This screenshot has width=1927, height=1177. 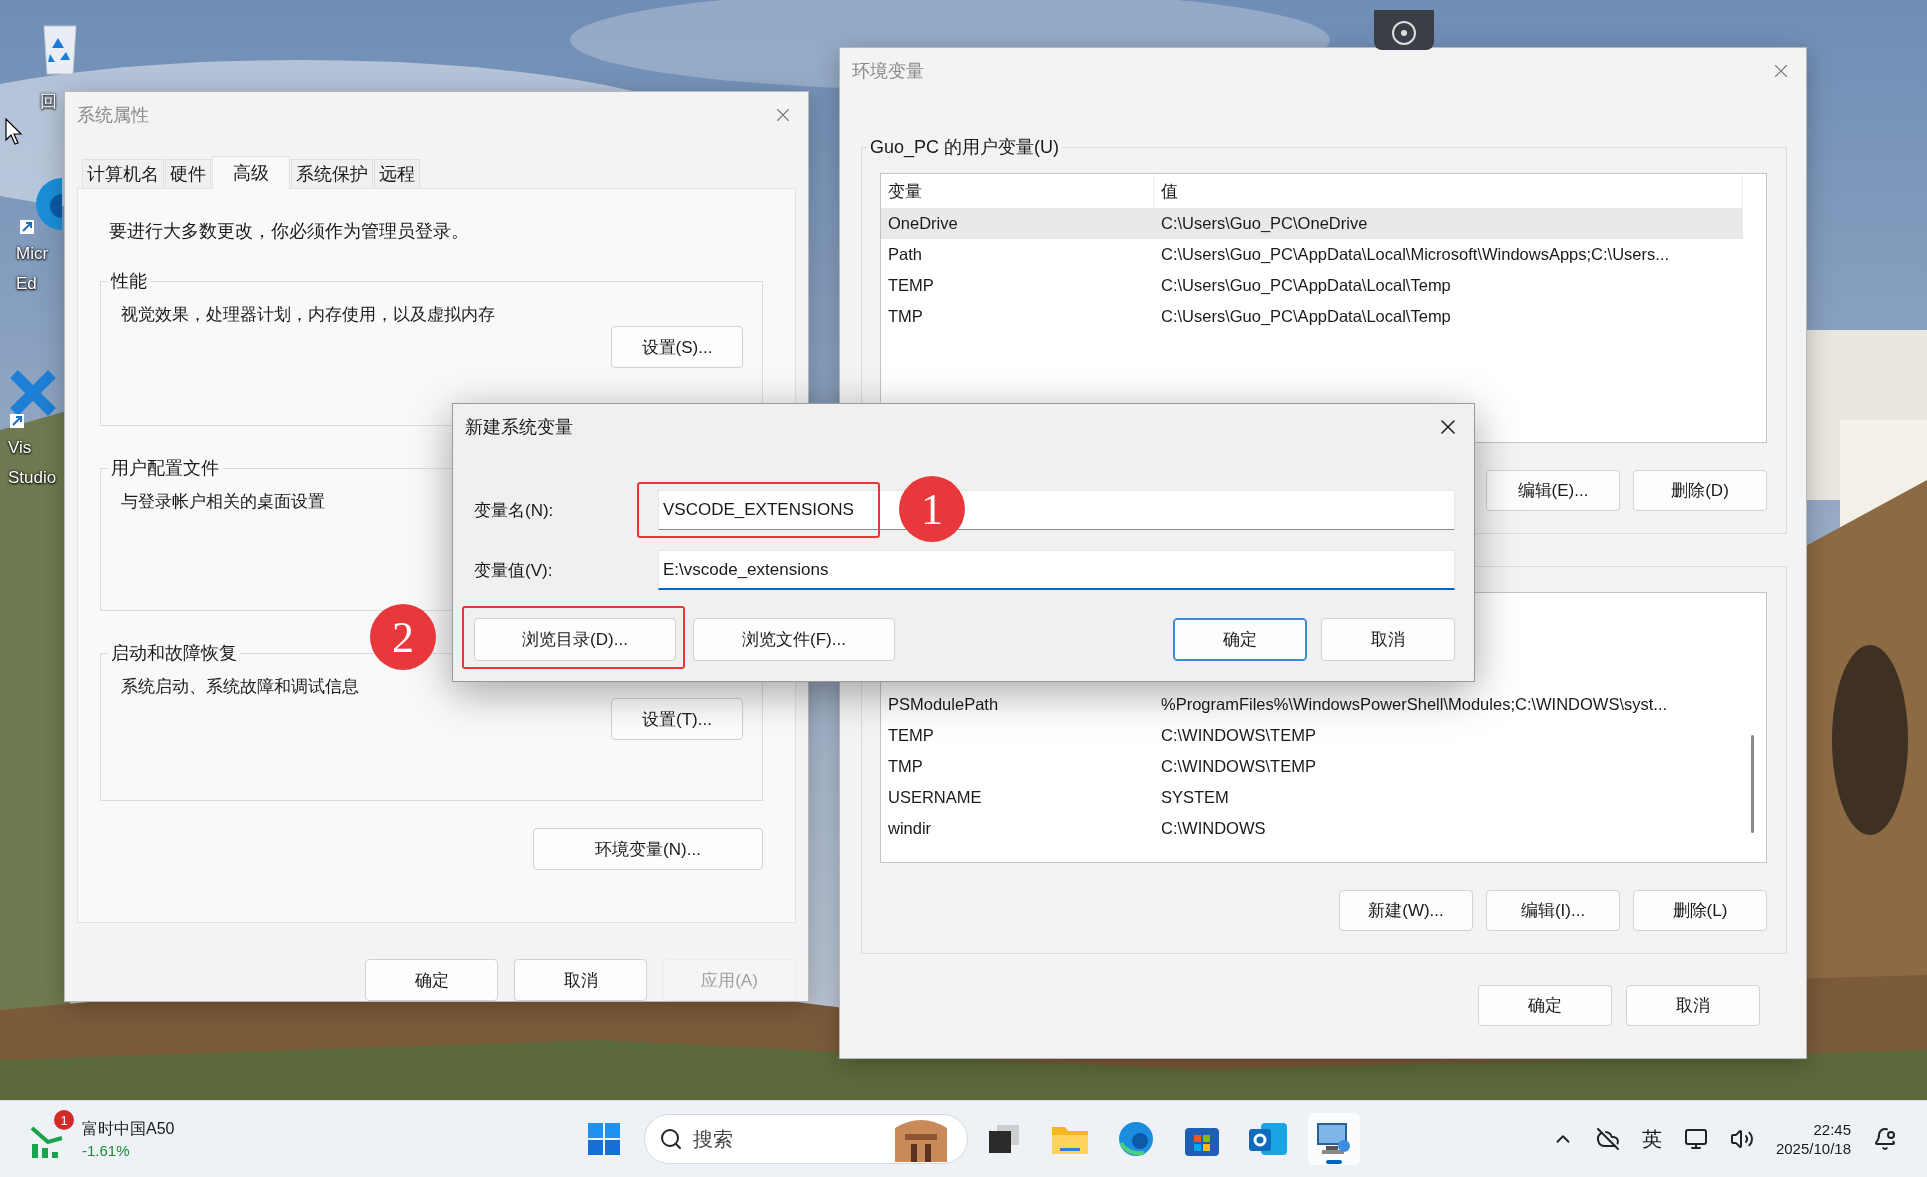 What do you see at coordinates (123, 174) in the screenshot?
I see `tab: 计算机名` at bounding box center [123, 174].